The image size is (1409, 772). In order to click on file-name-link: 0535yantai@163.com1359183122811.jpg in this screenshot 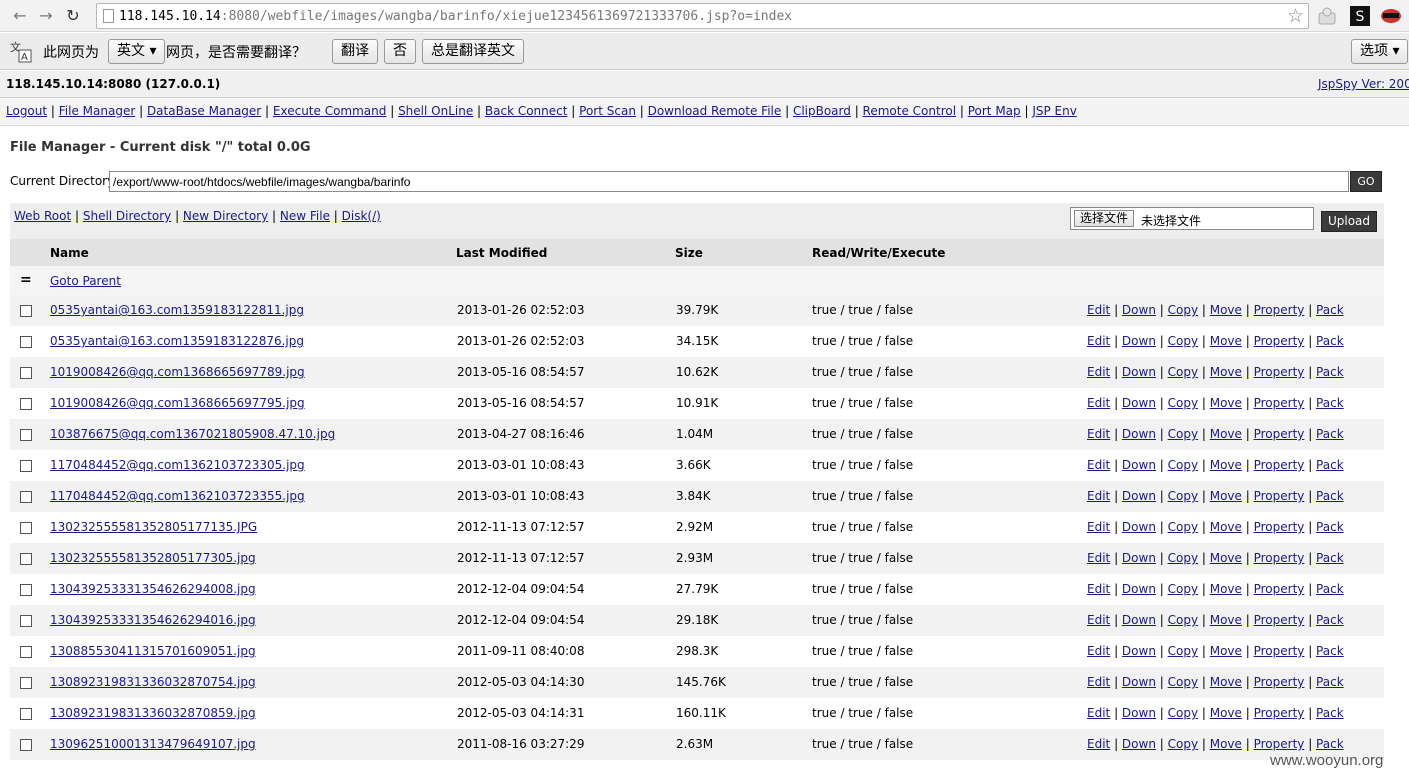, I will do `click(177, 310)`.